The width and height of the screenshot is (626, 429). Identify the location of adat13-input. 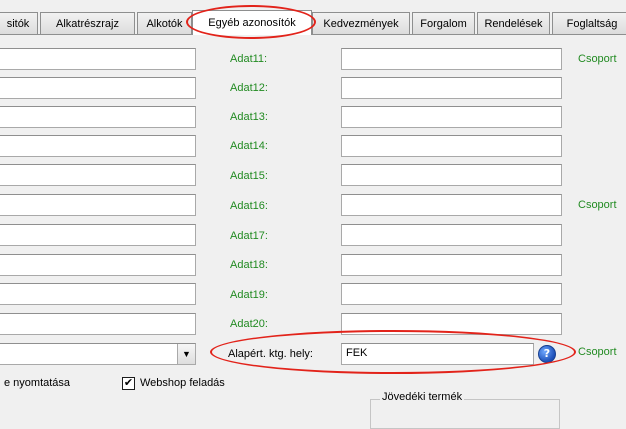
(451, 117).